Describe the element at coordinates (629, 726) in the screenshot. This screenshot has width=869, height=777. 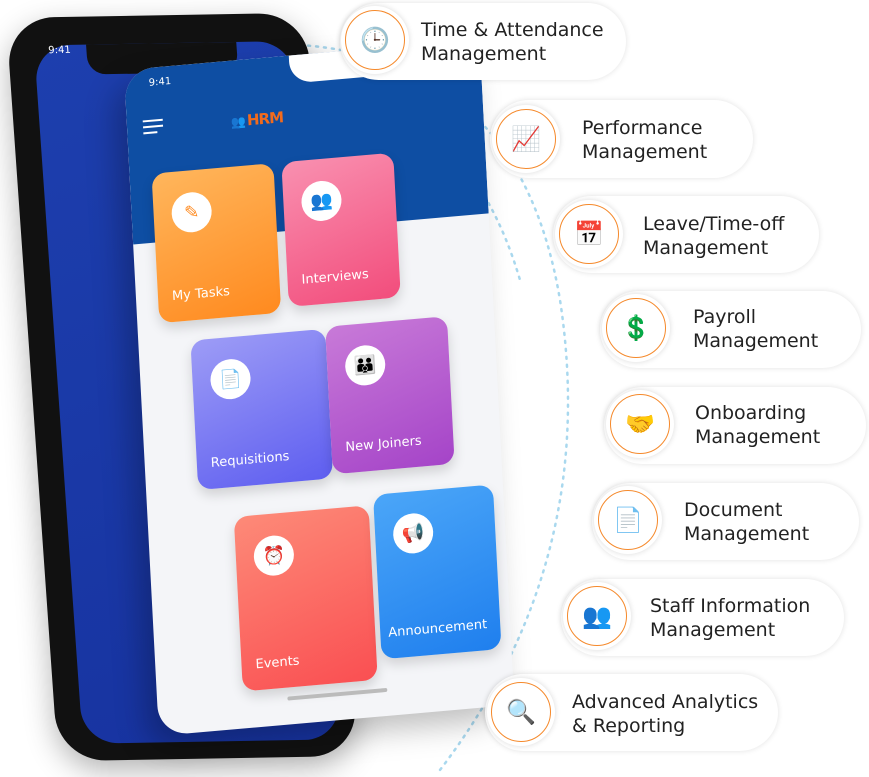
I see `feature-subtitle: & Reporting` at that location.